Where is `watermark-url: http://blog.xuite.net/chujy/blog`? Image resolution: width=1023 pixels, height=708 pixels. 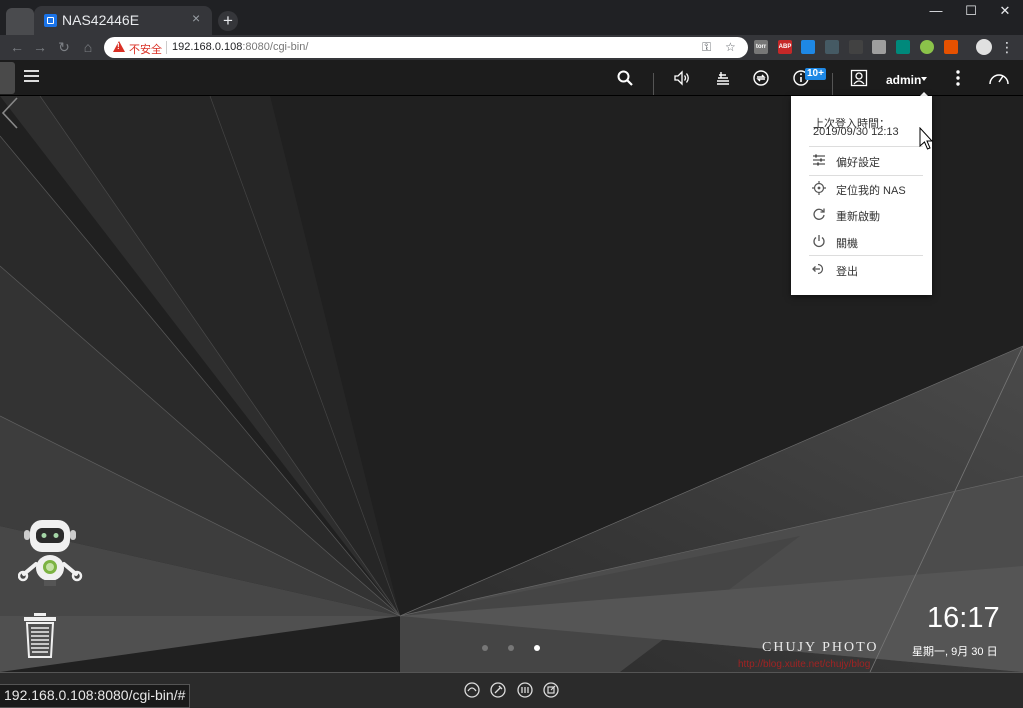
watermark-url: http://blog.xuite.net/chujy/blog is located at coordinates (804, 664).